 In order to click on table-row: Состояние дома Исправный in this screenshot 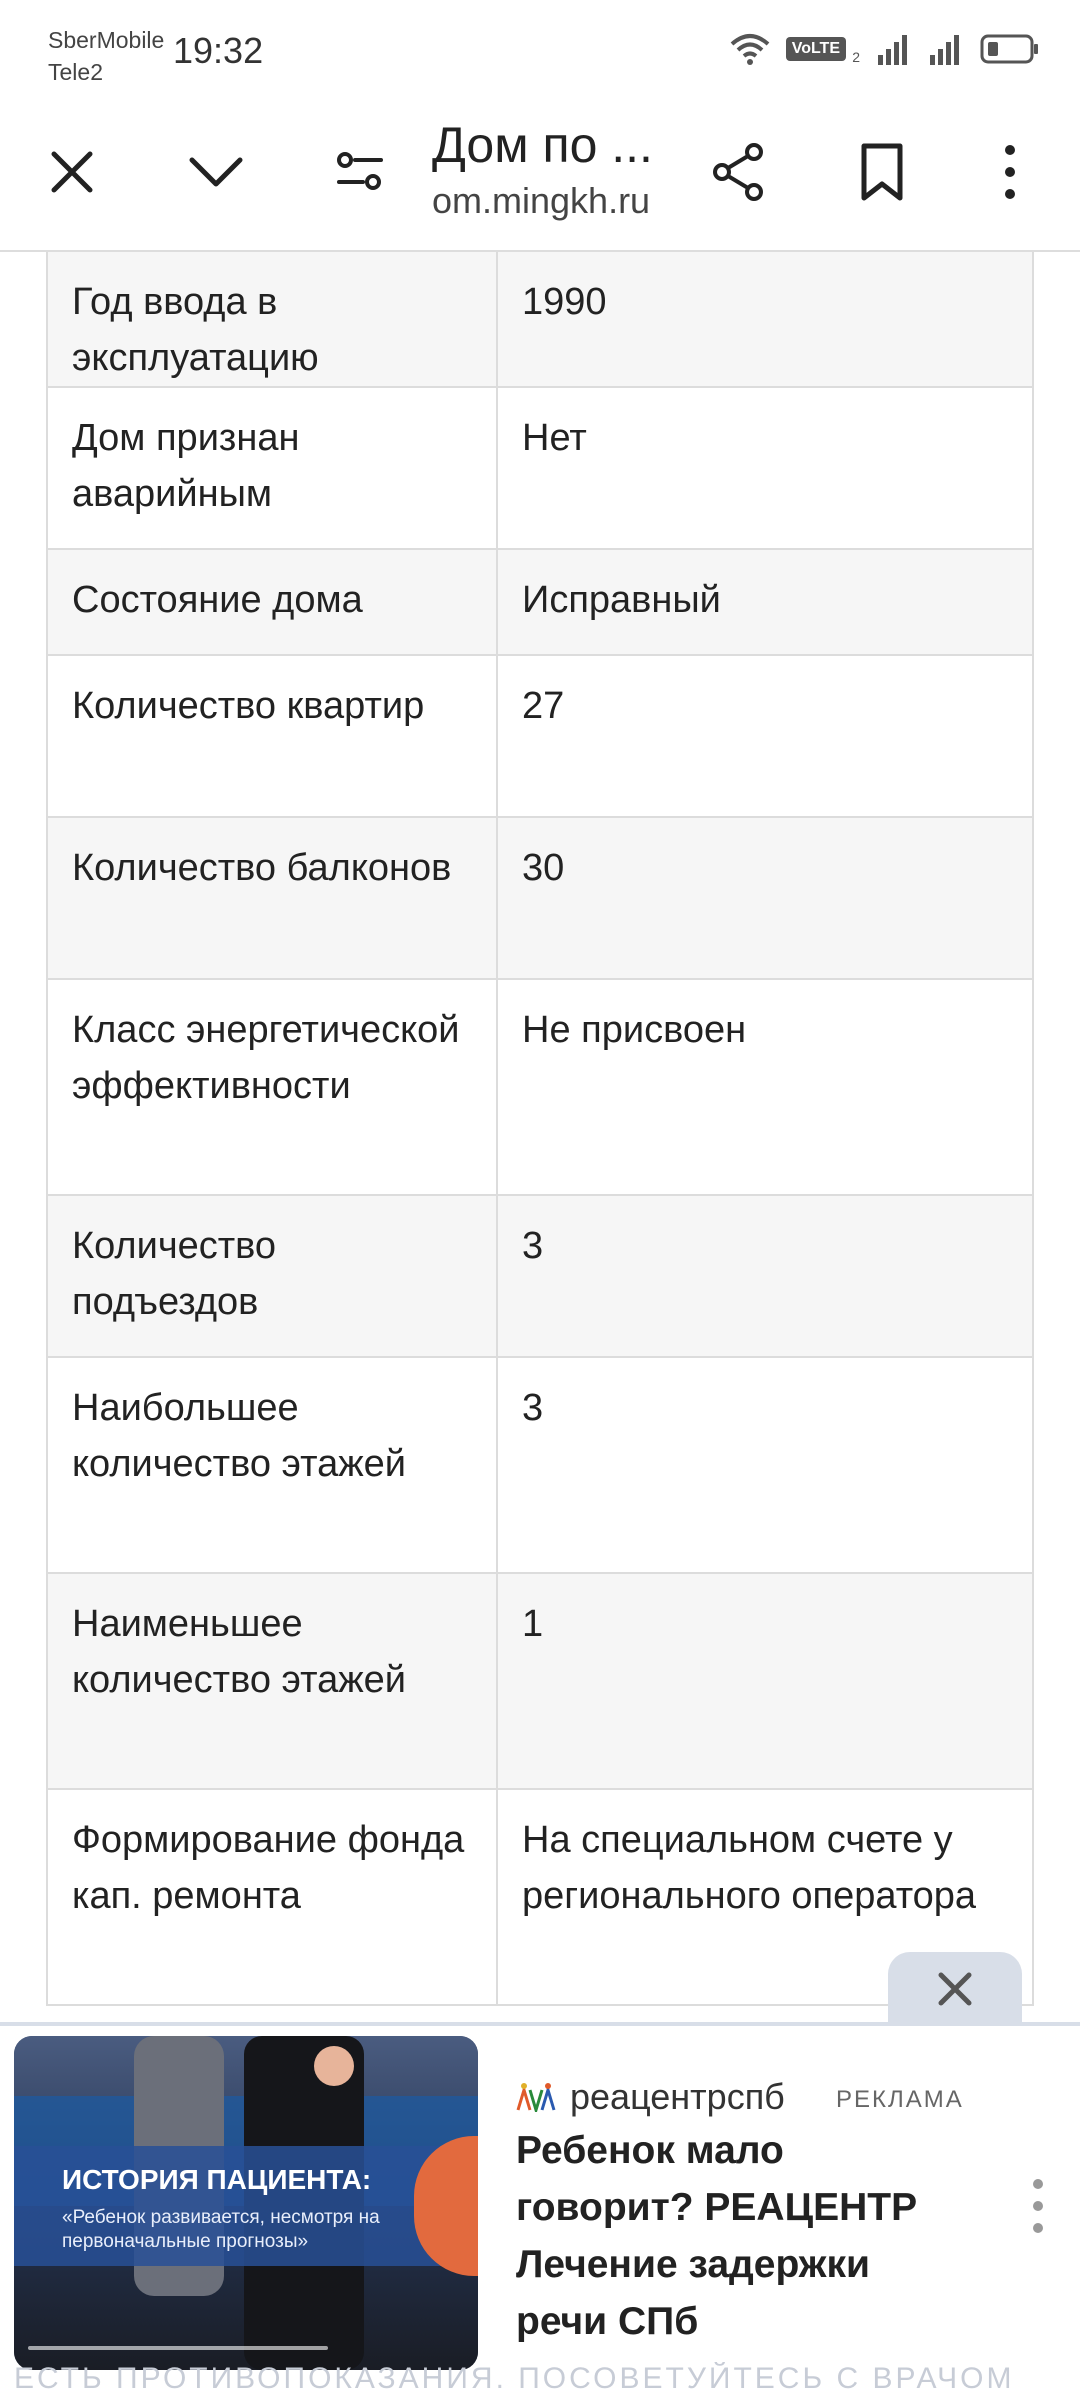, I will do `click(540, 602)`.